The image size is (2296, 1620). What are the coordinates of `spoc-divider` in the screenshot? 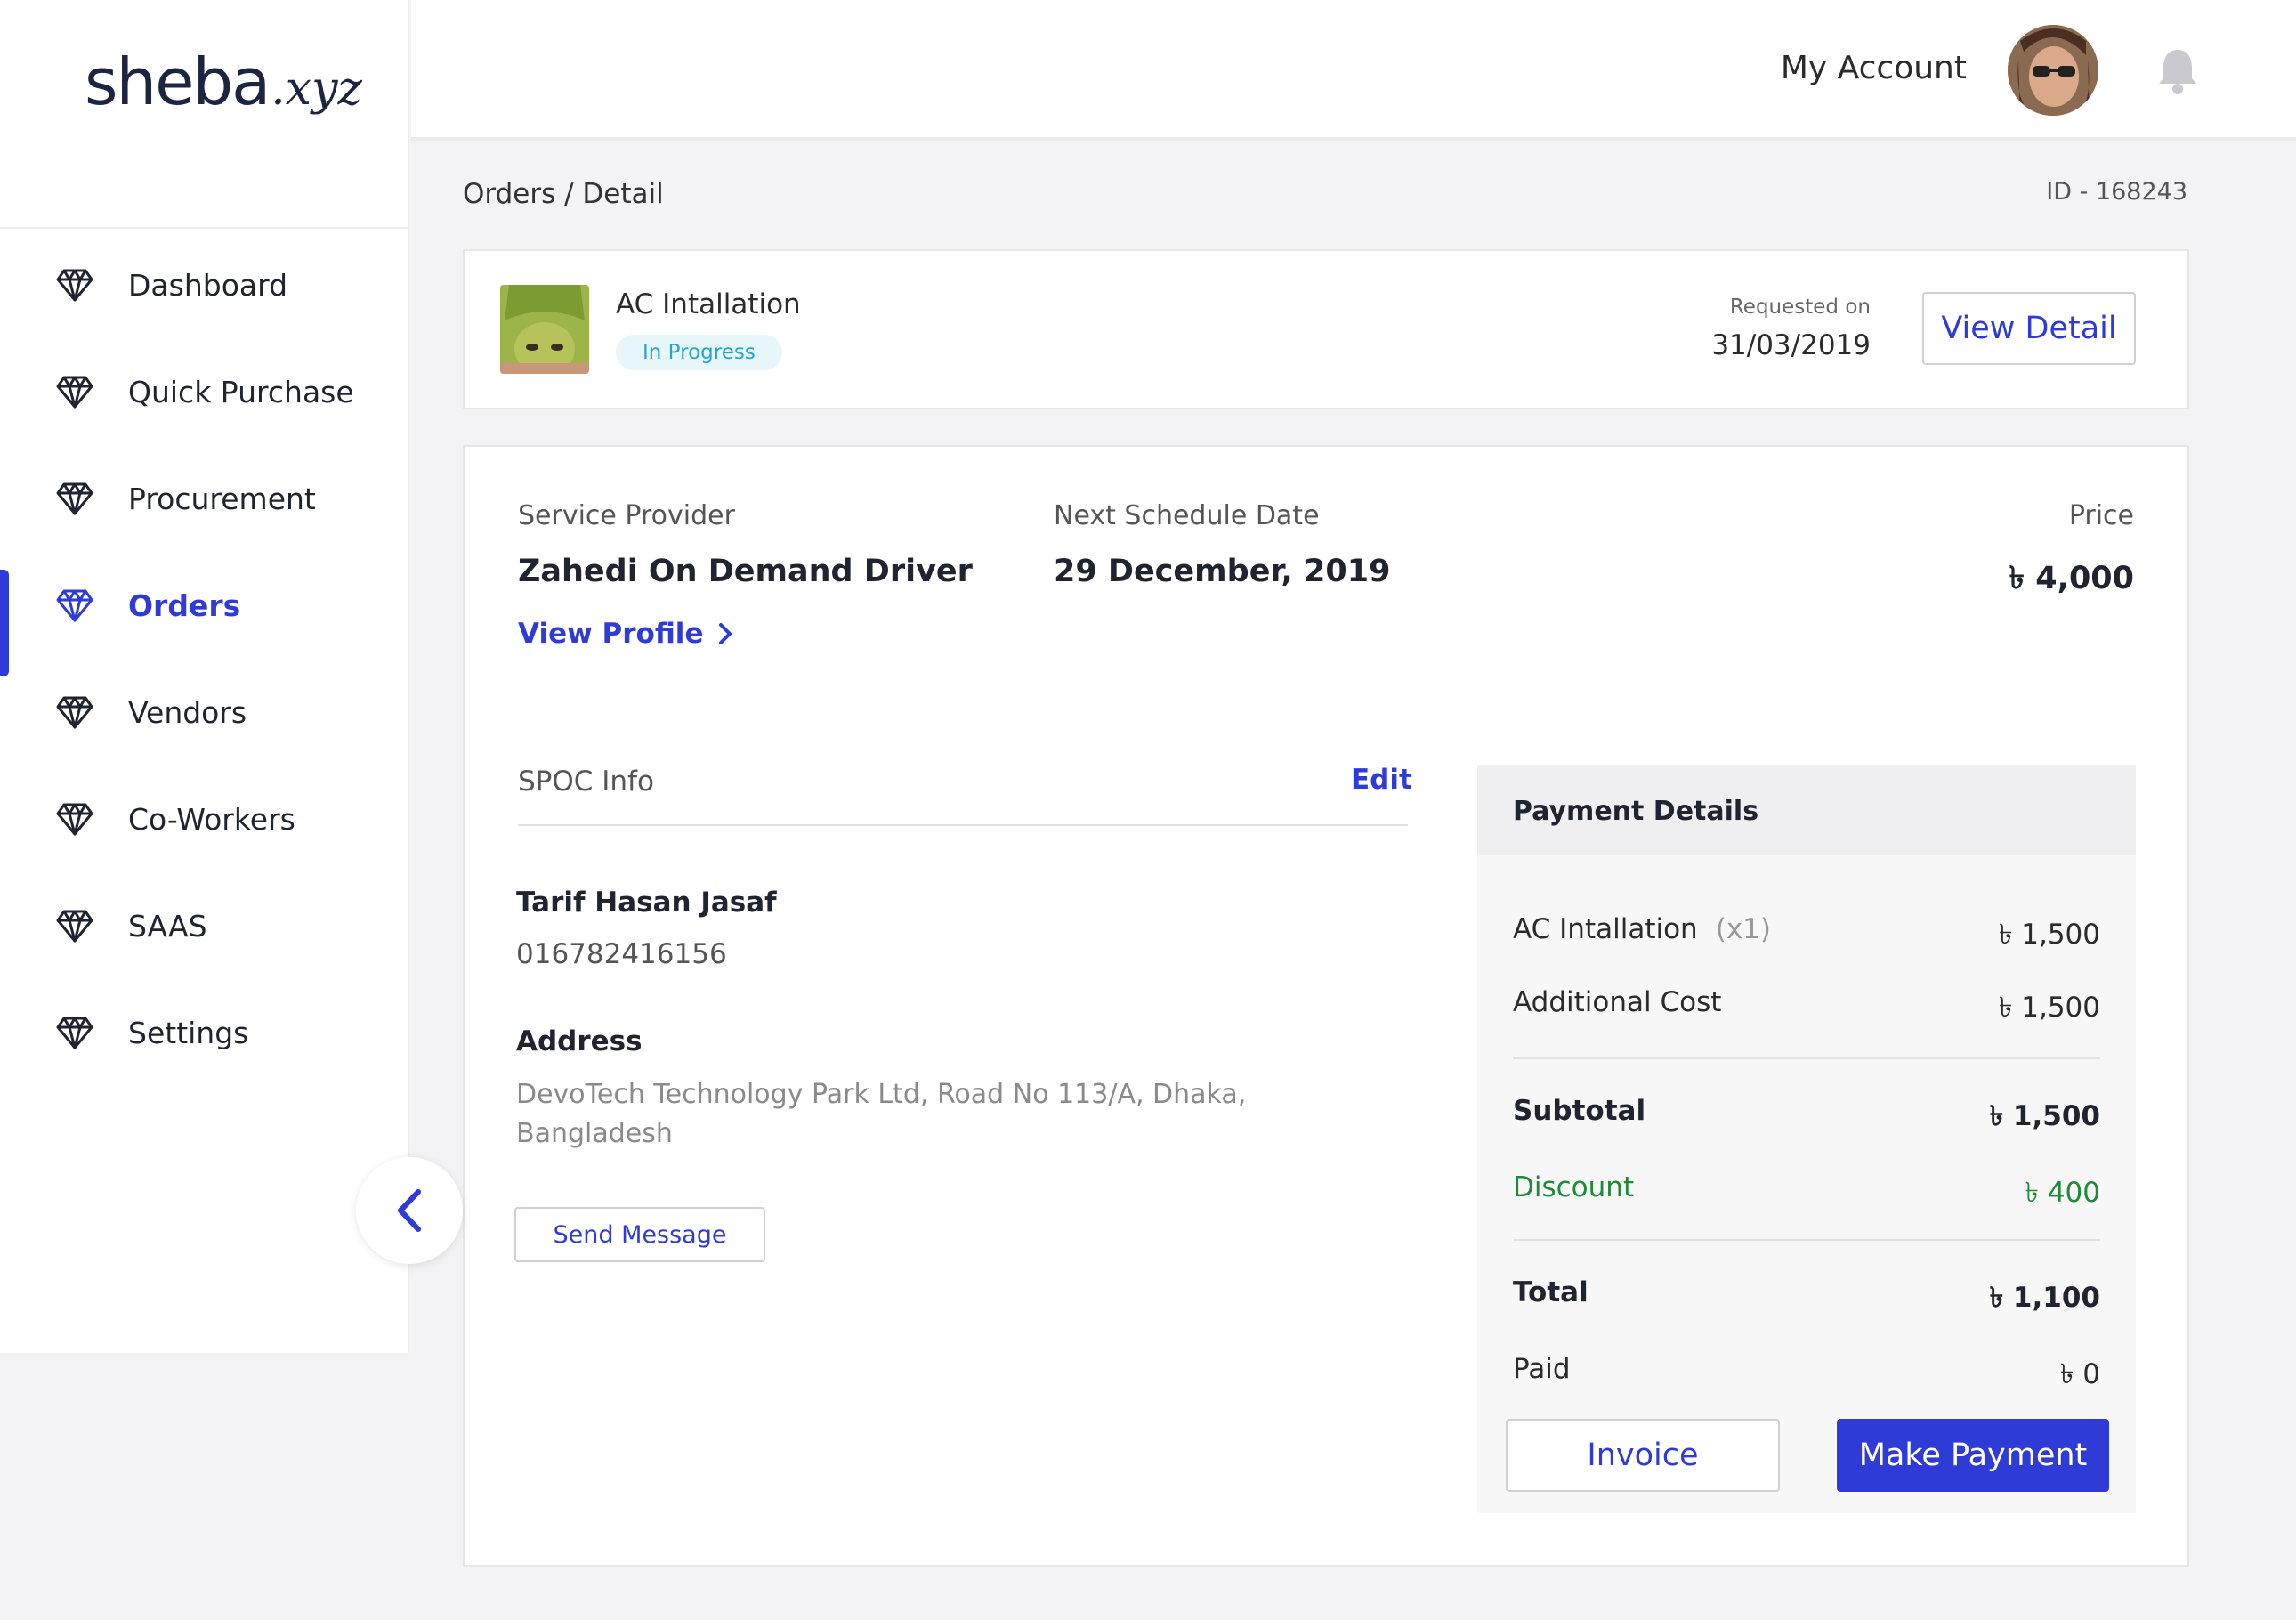 It's located at (963, 825).